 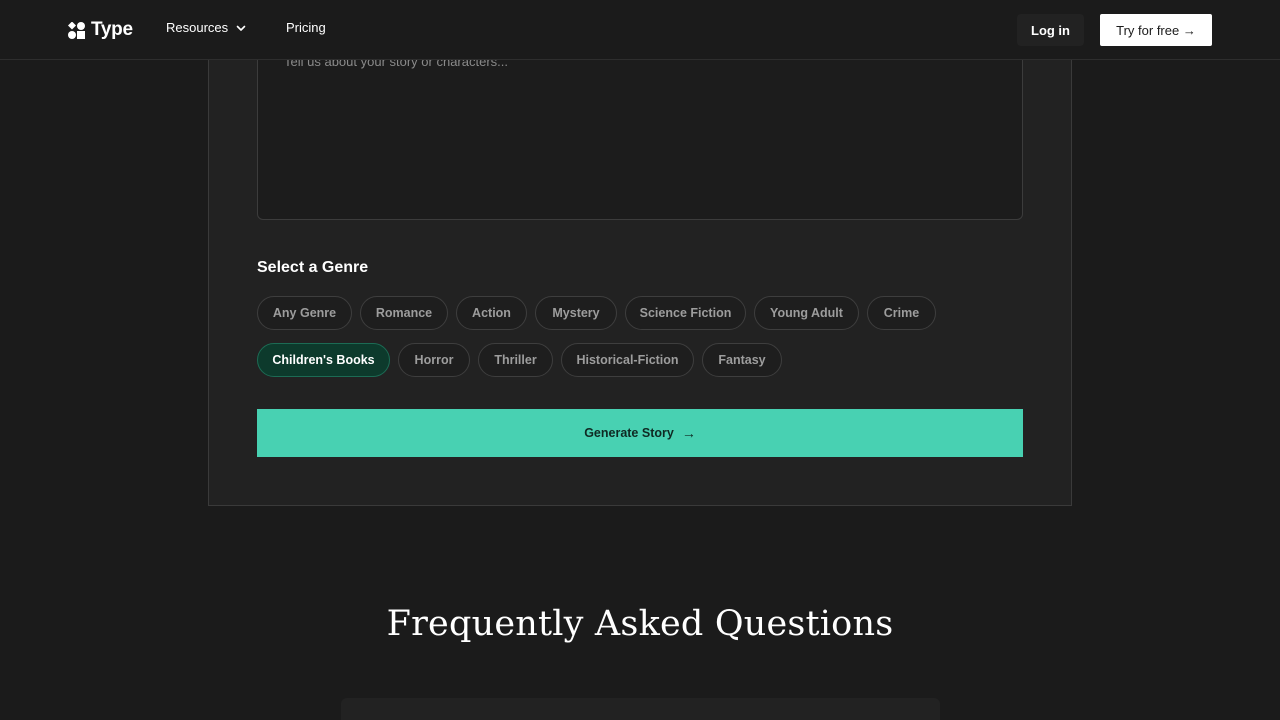 What do you see at coordinates (1156, 30) in the screenshot?
I see `try-for-free-button: Try for free →` at bounding box center [1156, 30].